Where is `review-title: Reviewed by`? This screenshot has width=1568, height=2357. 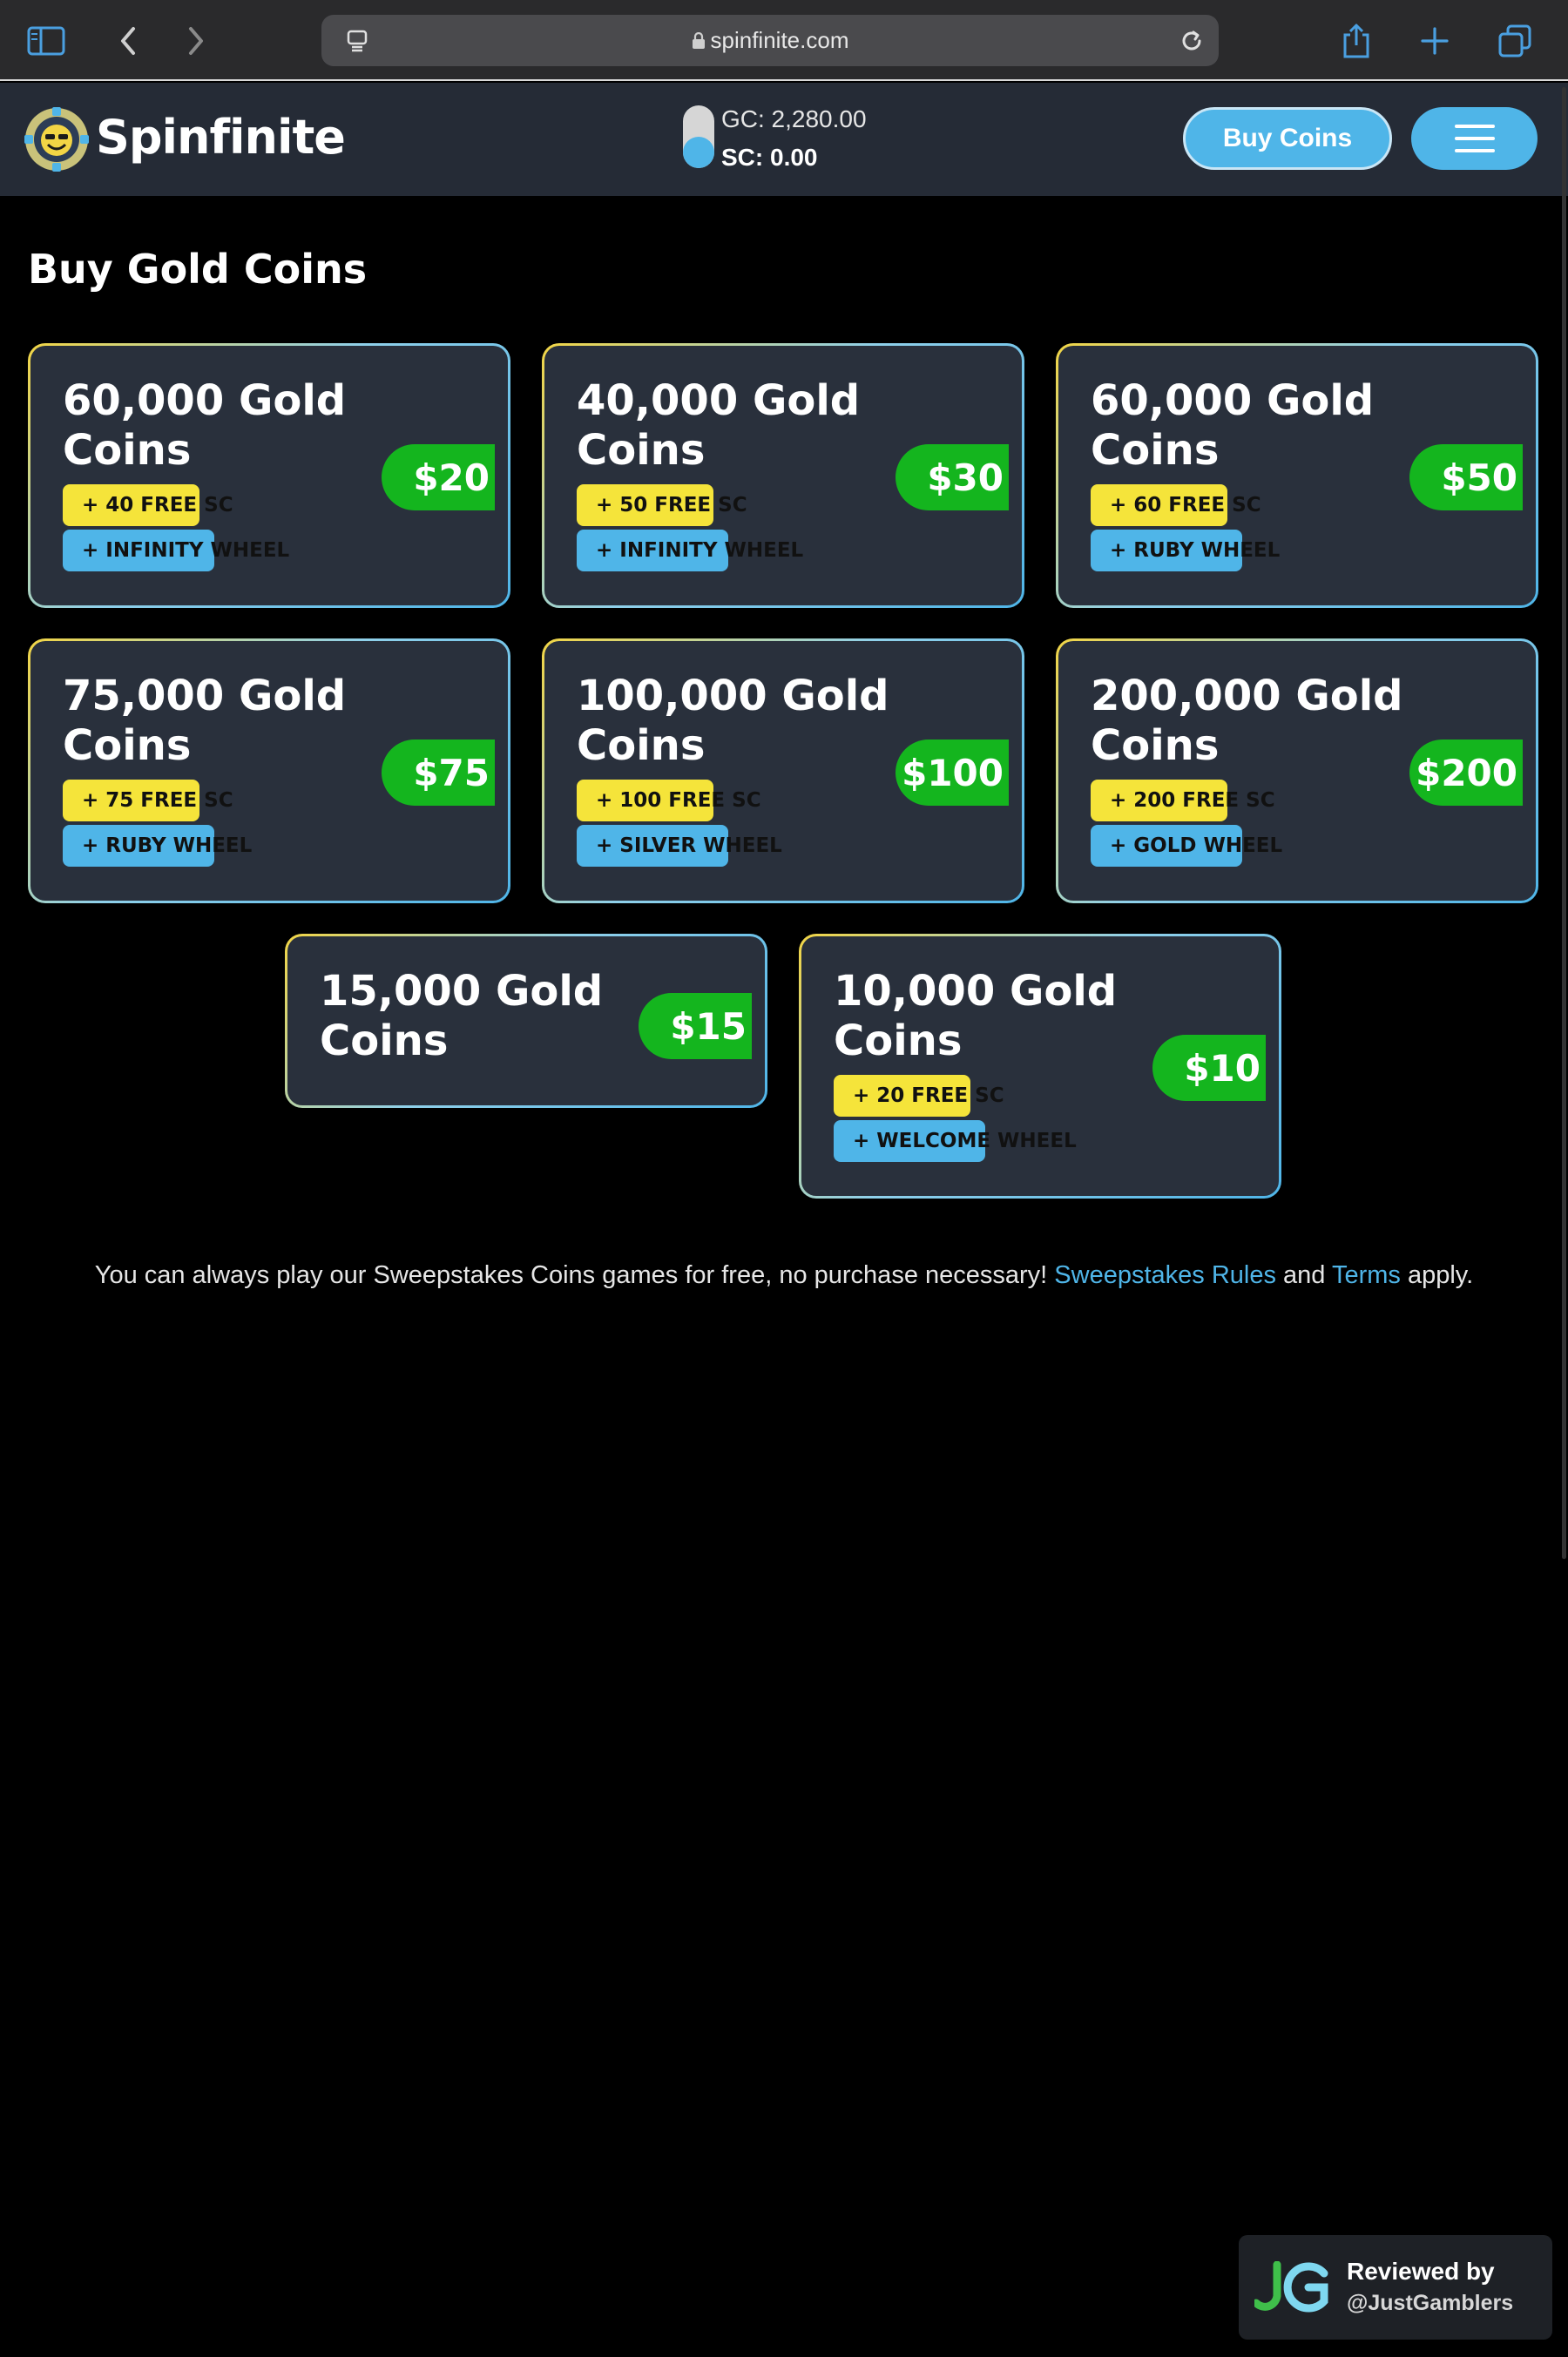
review-title: Reviewed by is located at coordinates (1421, 2271).